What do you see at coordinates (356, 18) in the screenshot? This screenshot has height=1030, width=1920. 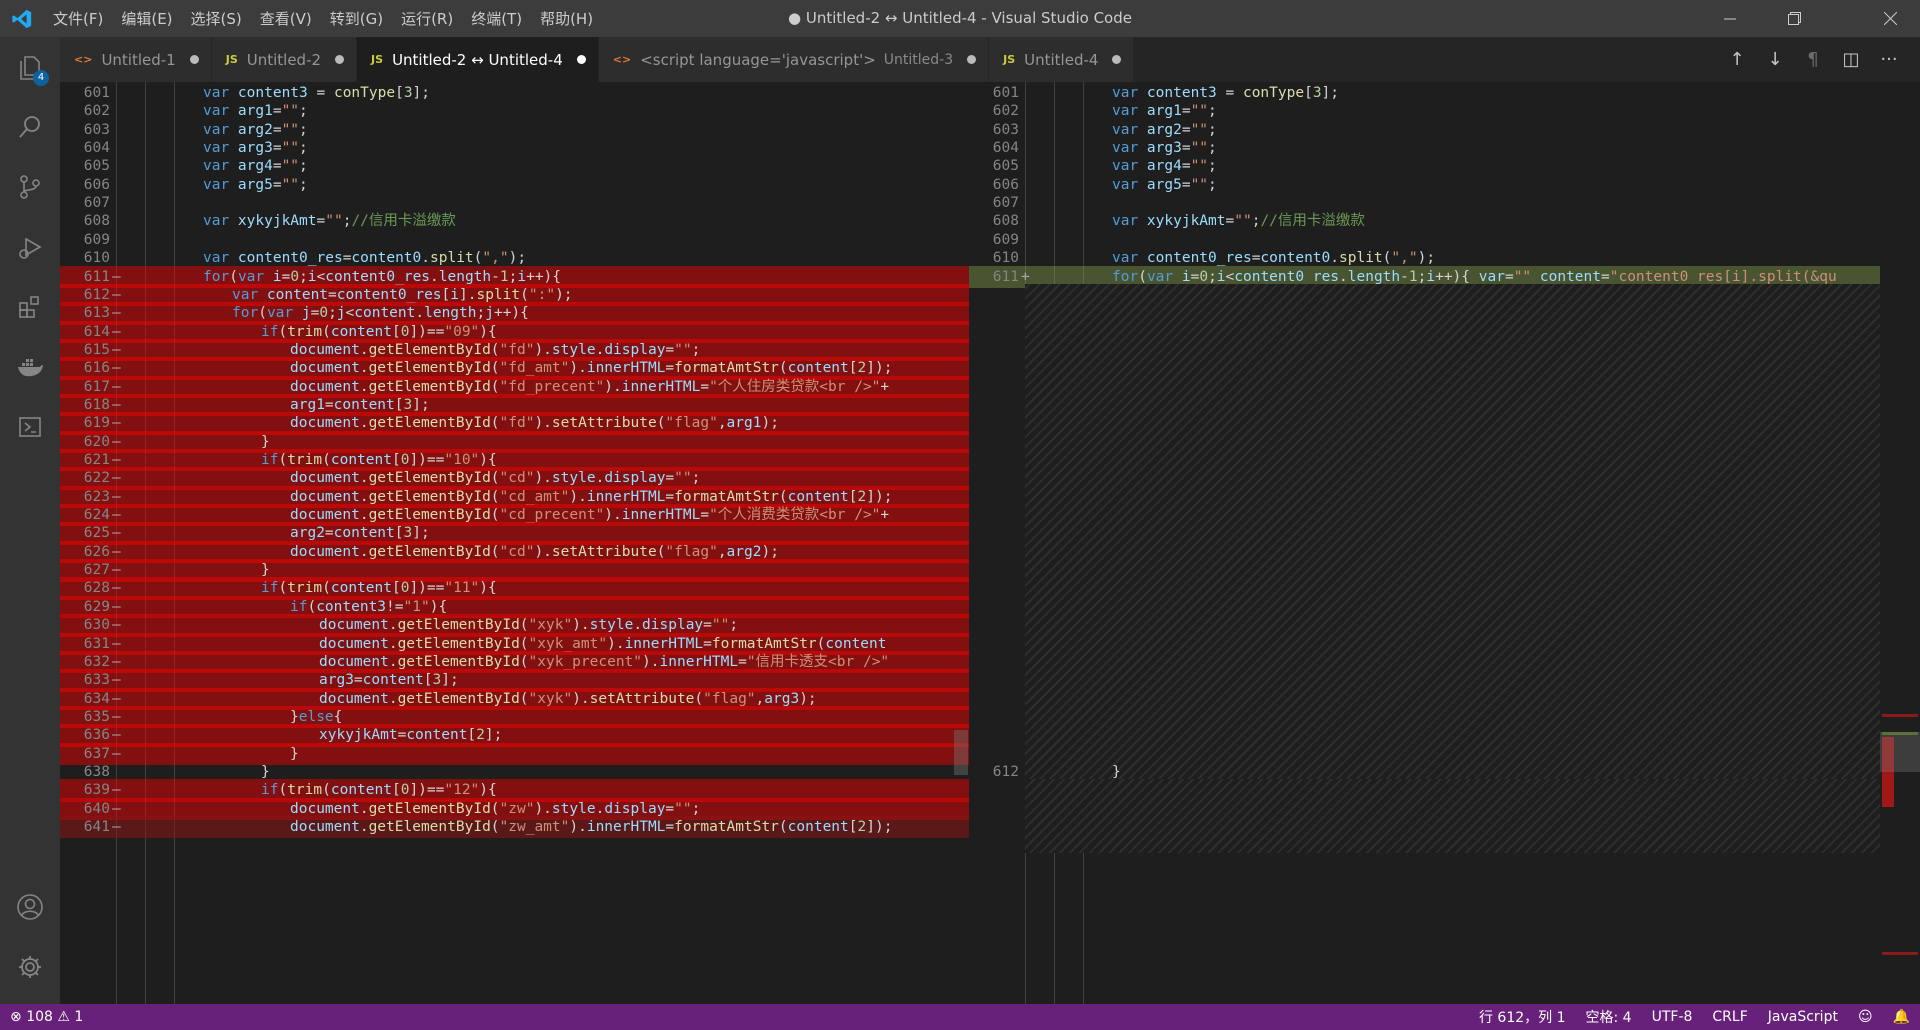 I see `menu-item: 转到(G)` at bounding box center [356, 18].